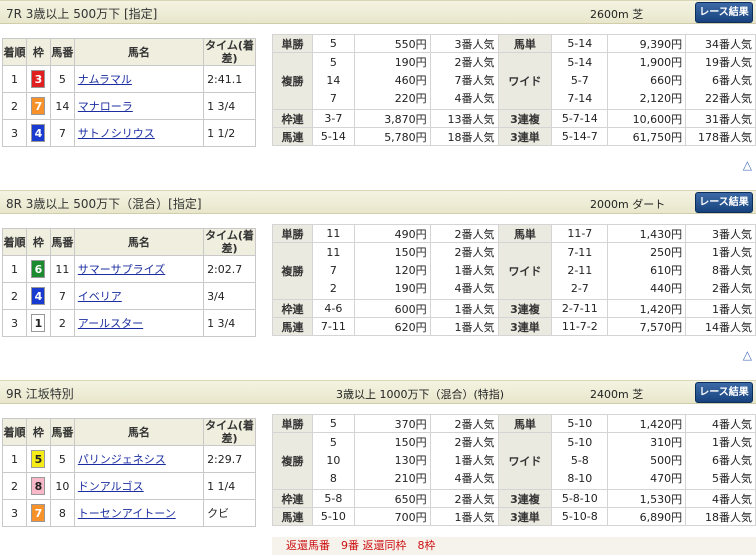 The height and width of the screenshot is (556, 756). What do you see at coordinates (661, 98) in the screenshot?
I see `wide-yen-item: 2,120円` at bounding box center [661, 98].